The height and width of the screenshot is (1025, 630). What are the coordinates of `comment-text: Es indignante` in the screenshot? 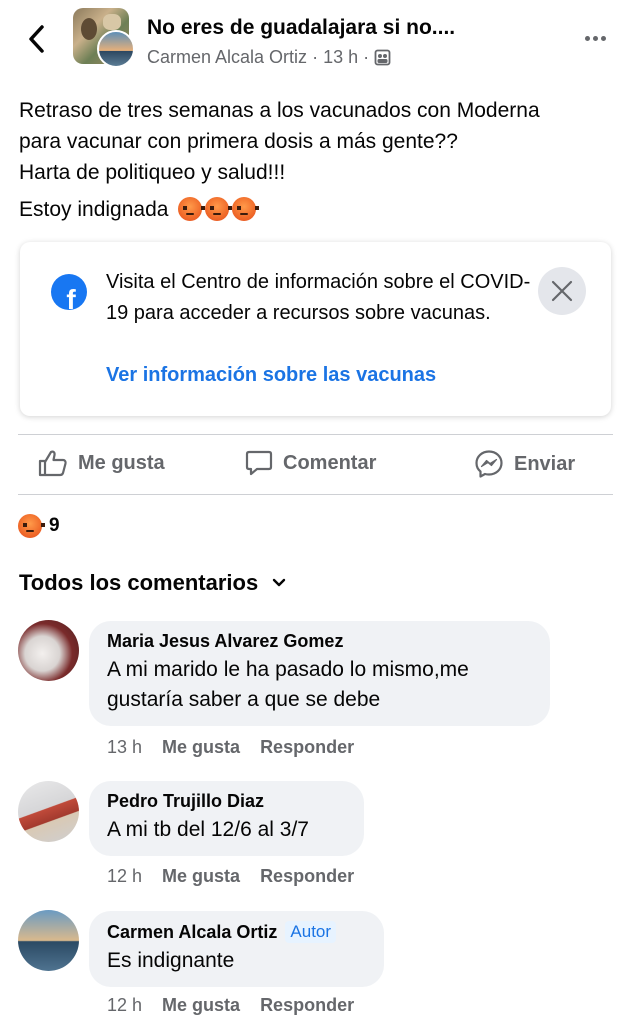 It's located at (171, 960).